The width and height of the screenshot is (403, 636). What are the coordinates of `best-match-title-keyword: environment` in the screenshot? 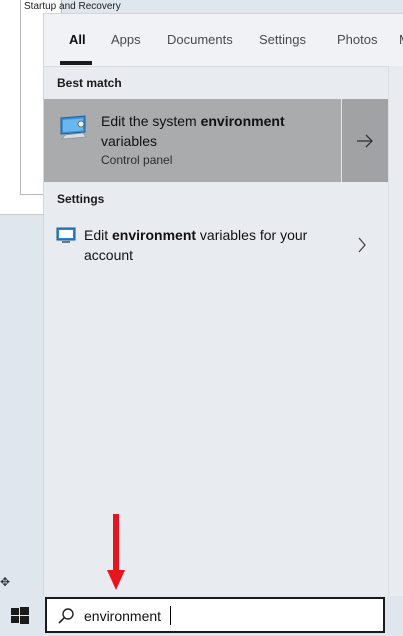 It's located at (242, 121).